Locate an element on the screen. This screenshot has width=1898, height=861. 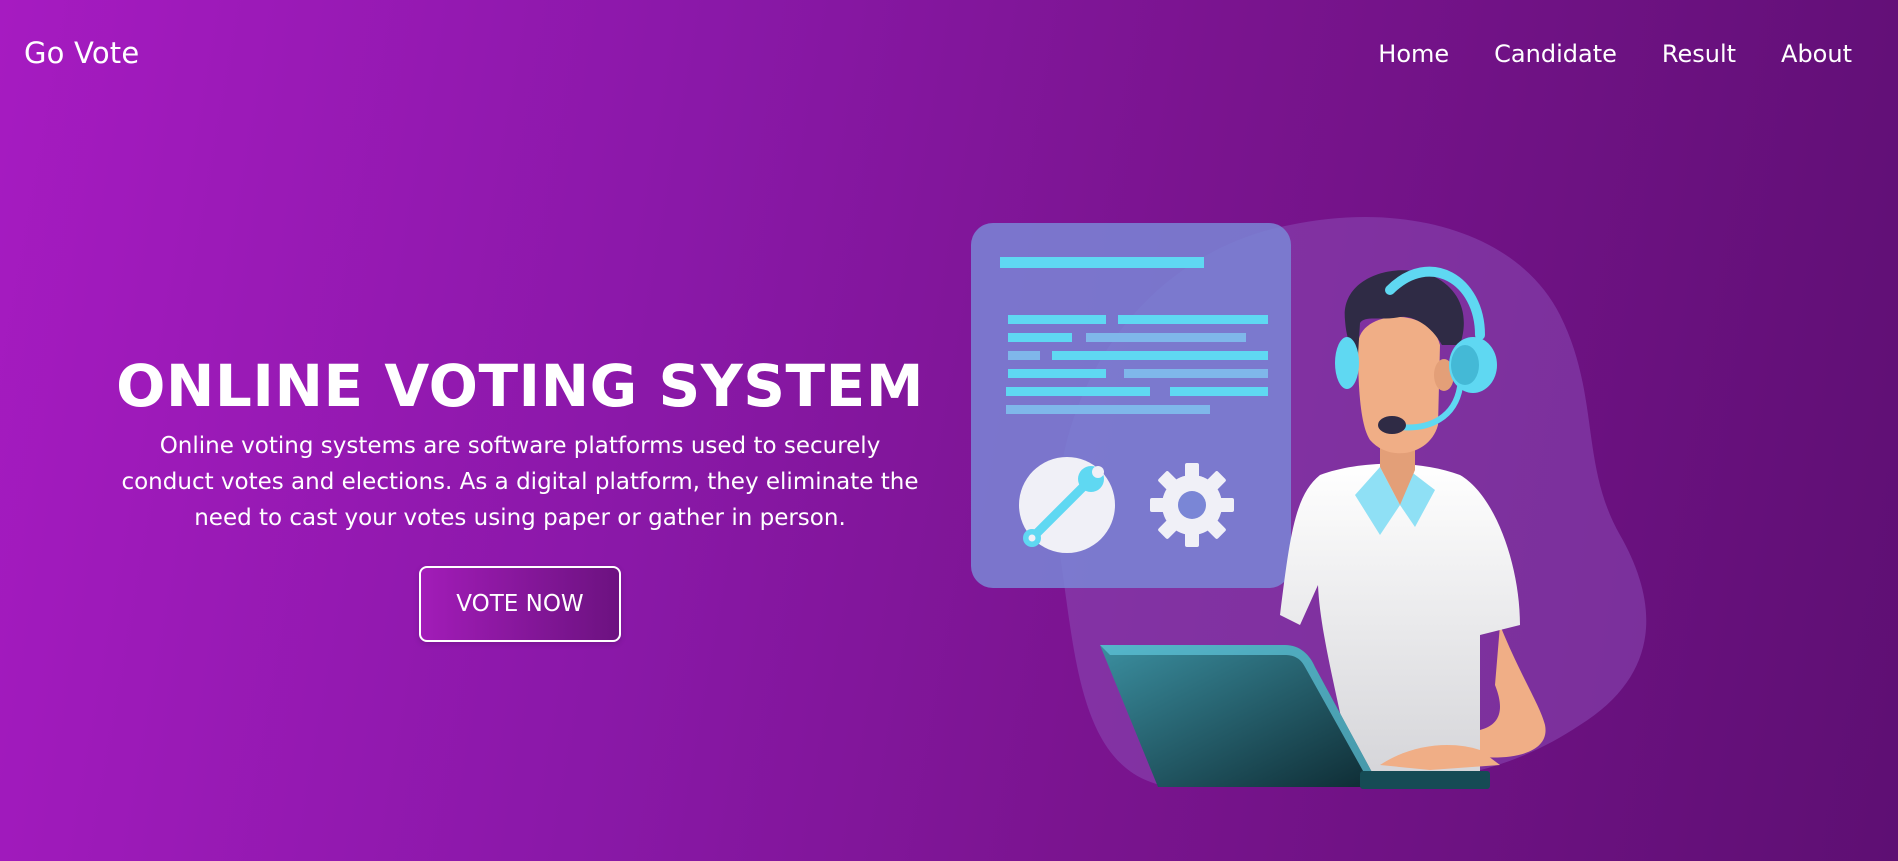
gear-icon is located at coordinates (1192, 505).